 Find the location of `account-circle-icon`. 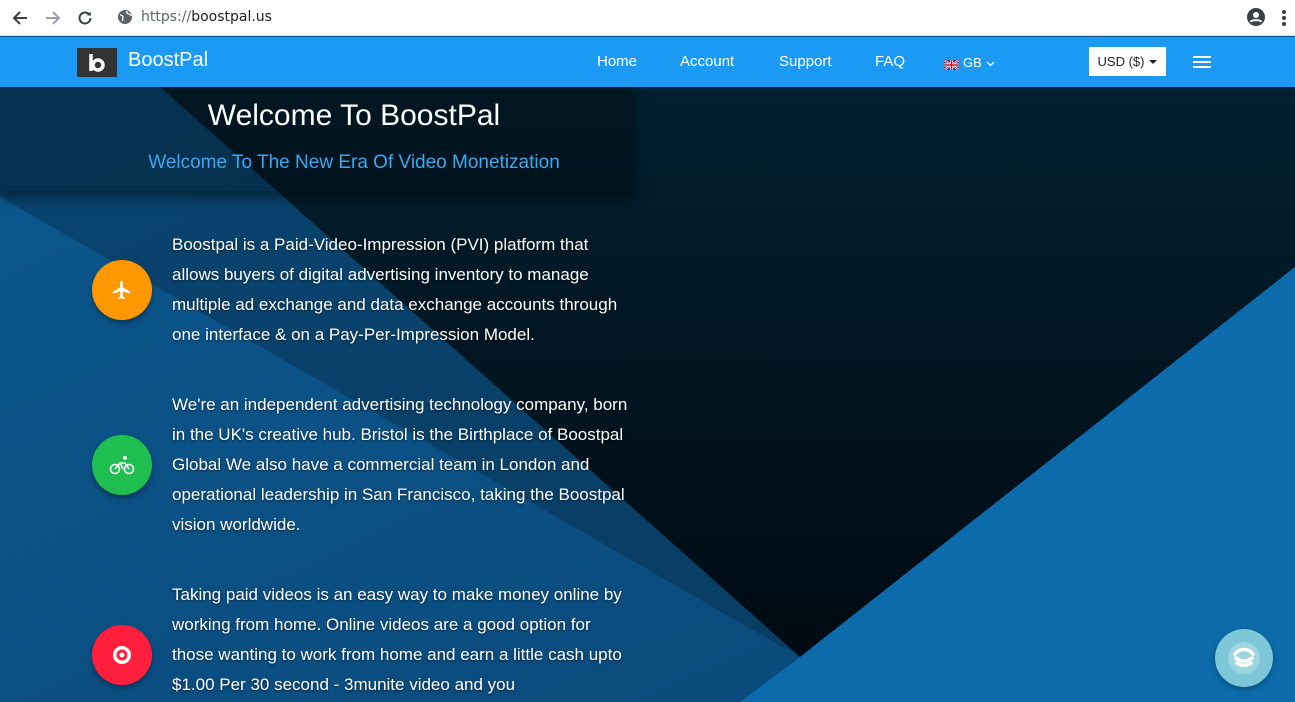

account-circle-icon is located at coordinates (1256, 17).